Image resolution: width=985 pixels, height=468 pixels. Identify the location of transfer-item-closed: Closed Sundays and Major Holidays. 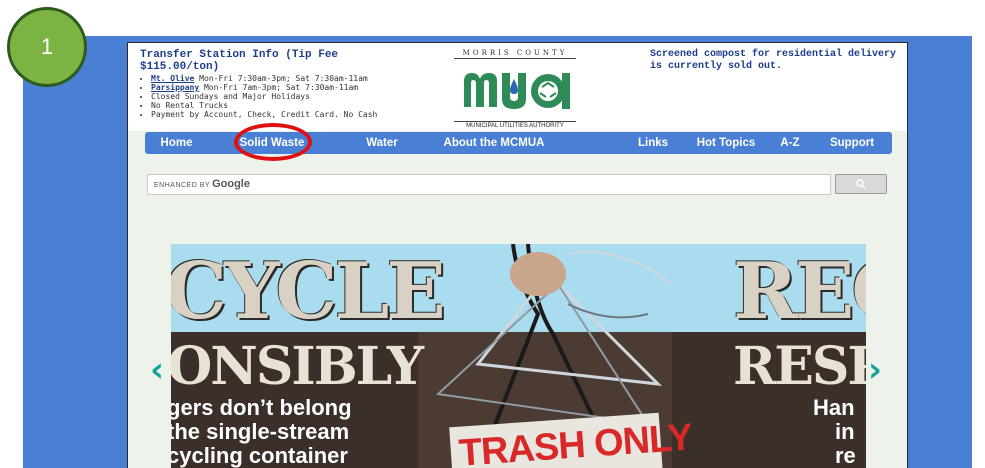
(285, 96).